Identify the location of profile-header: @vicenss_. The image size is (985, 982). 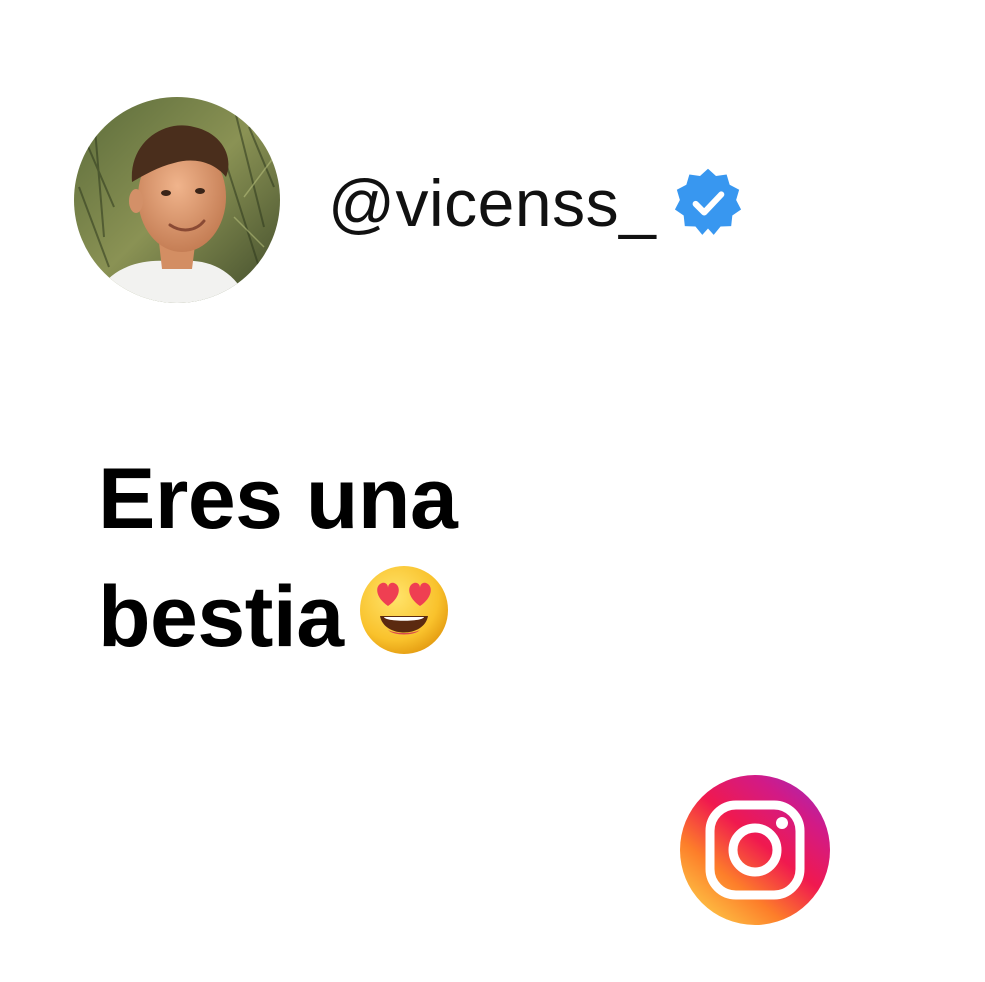
(537, 203).